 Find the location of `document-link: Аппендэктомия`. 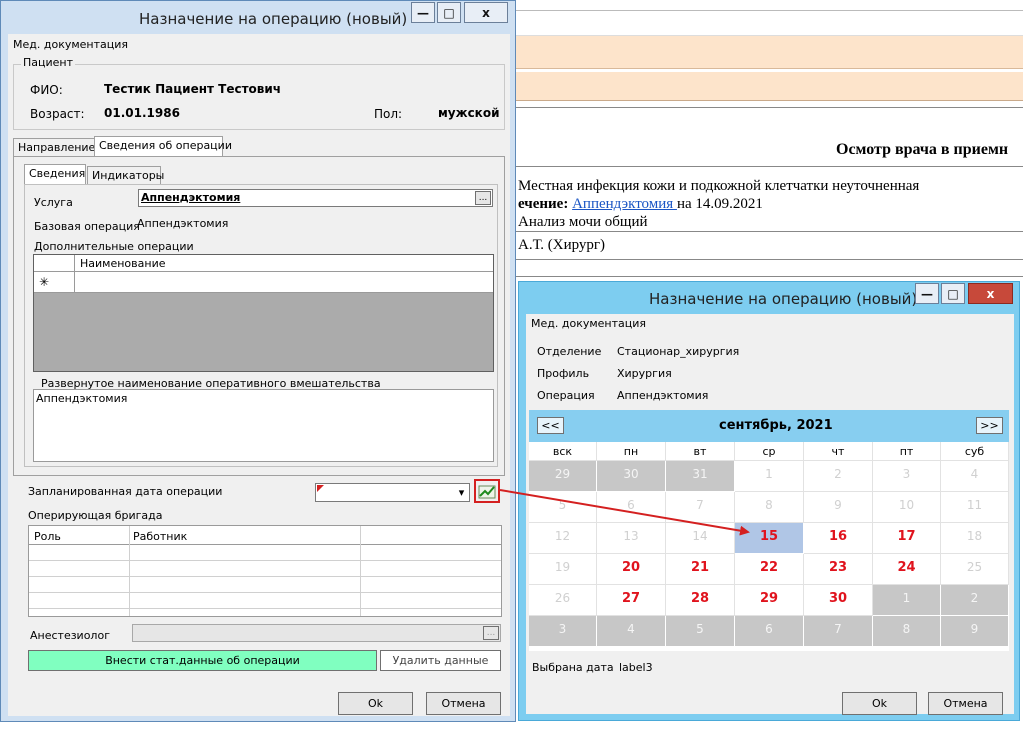

document-link: Аппендэктомия is located at coordinates (624, 204).